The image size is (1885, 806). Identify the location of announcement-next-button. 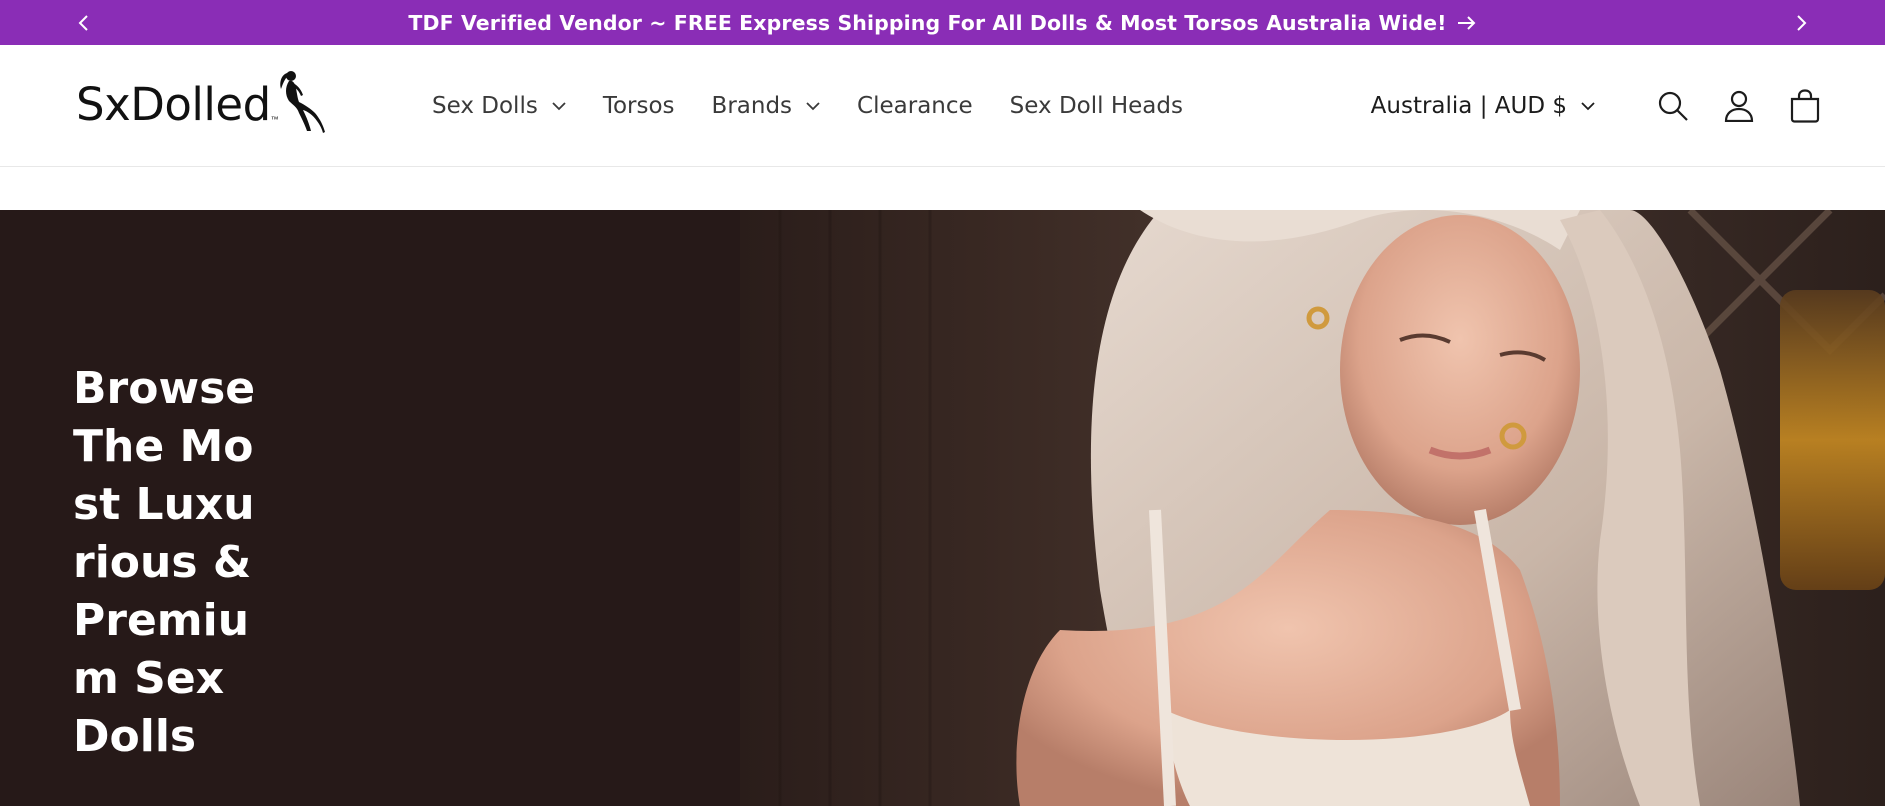
(1801, 22).